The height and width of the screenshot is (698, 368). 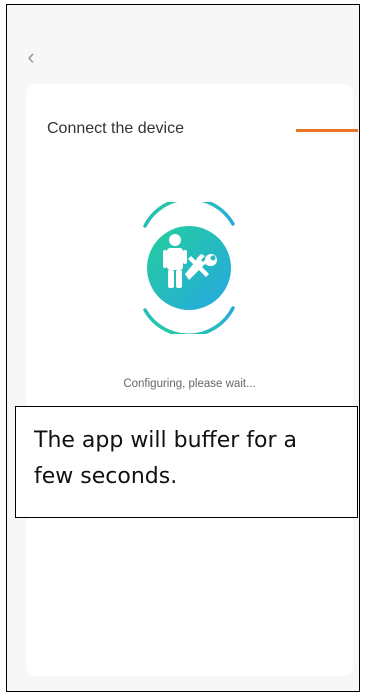 I want to click on back-glyph: ‹, so click(x=31, y=56).